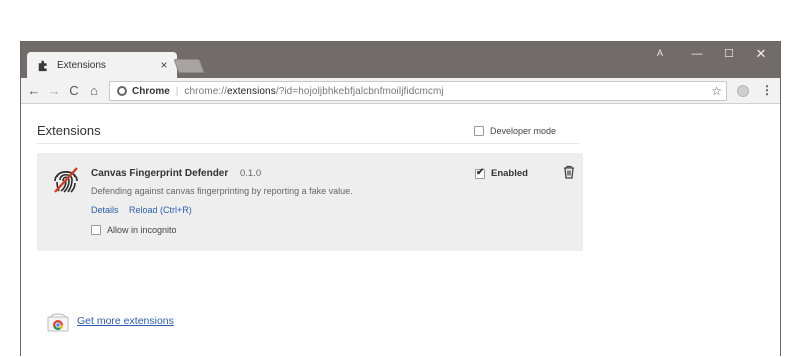  Describe the element at coordinates (251, 91) in the screenshot. I see `url-host: extensions` at that location.